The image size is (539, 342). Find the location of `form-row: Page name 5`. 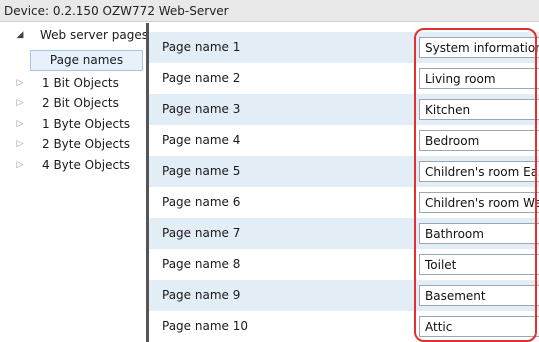

form-row: Page name 5 is located at coordinates (344, 171).